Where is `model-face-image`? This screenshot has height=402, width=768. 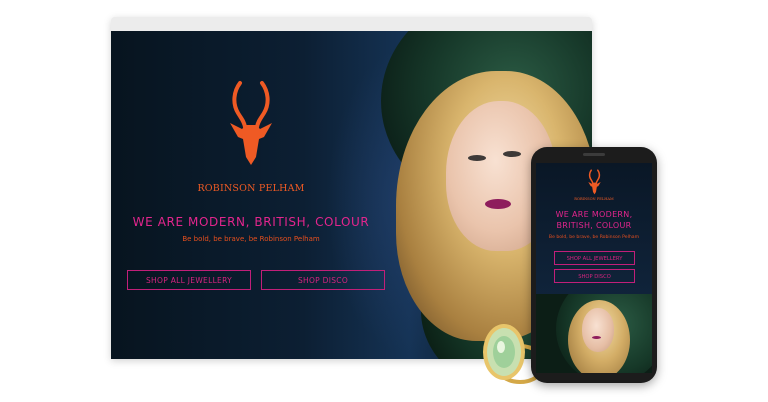 model-face-image is located at coordinates (598, 330).